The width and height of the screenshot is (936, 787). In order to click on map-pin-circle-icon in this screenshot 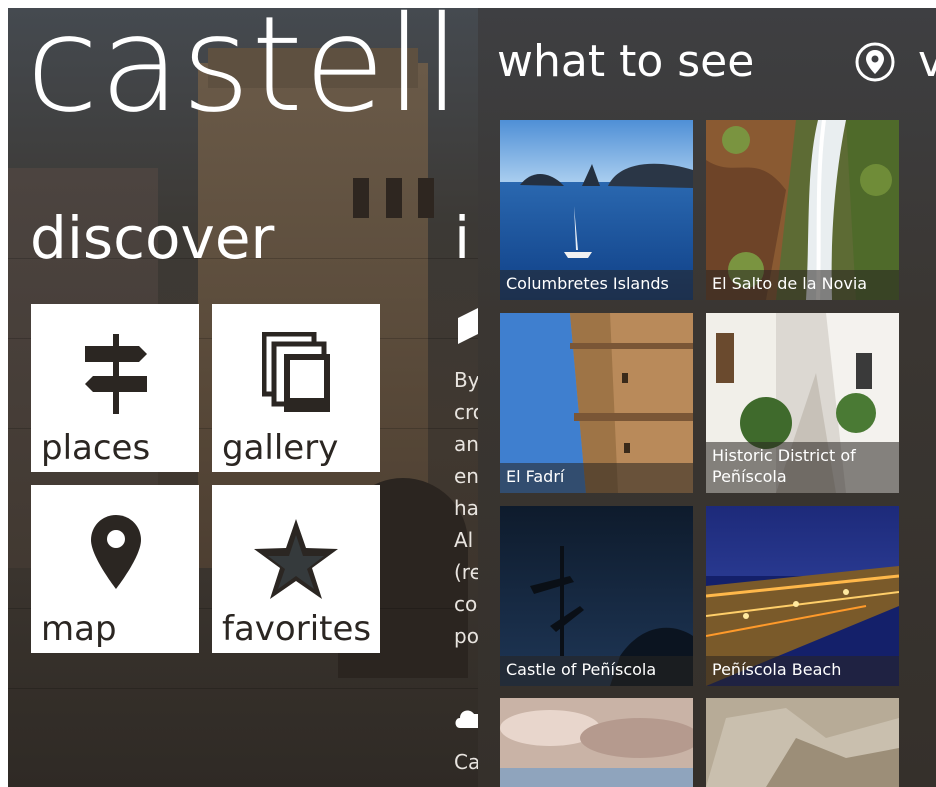, I will do `click(875, 62)`.